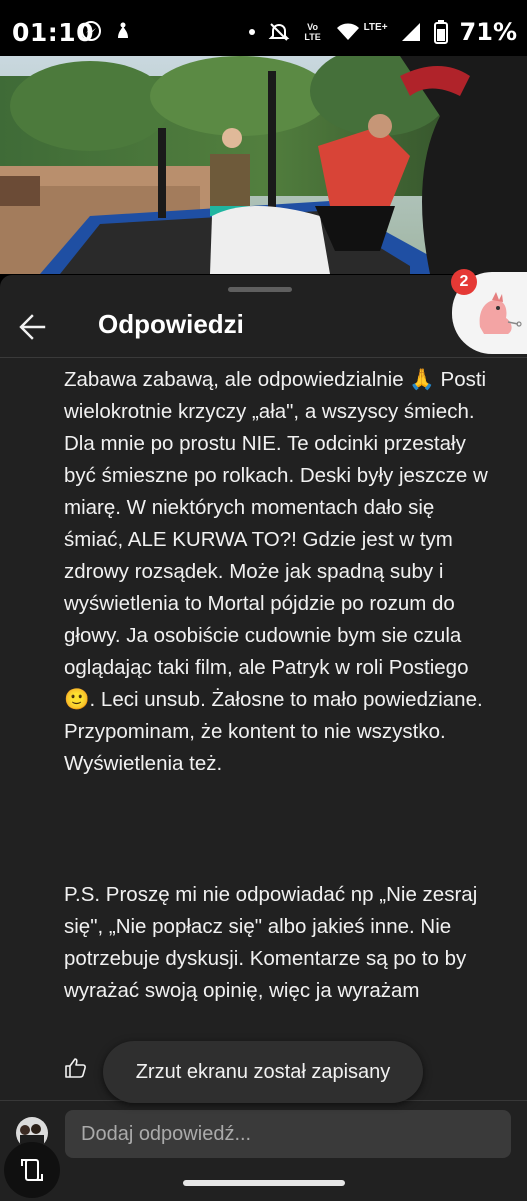  What do you see at coordinates (260, 289) in the screenshot?
I see `drag-handle` at bounding box center [260, 289].